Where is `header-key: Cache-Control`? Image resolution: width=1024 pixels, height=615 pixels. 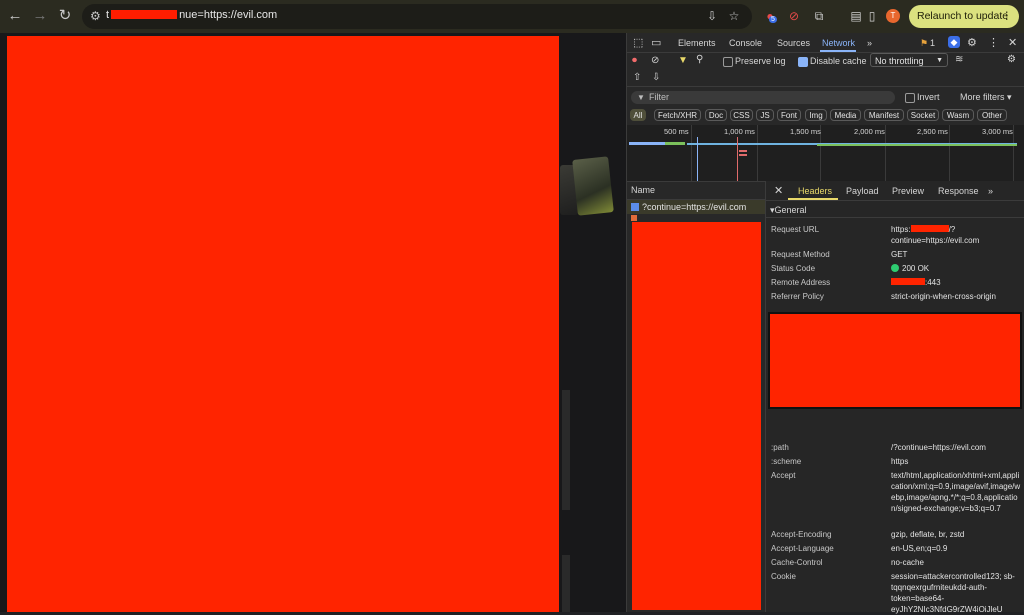 header-key: Cache-Control is located at coordinates (797, 562).